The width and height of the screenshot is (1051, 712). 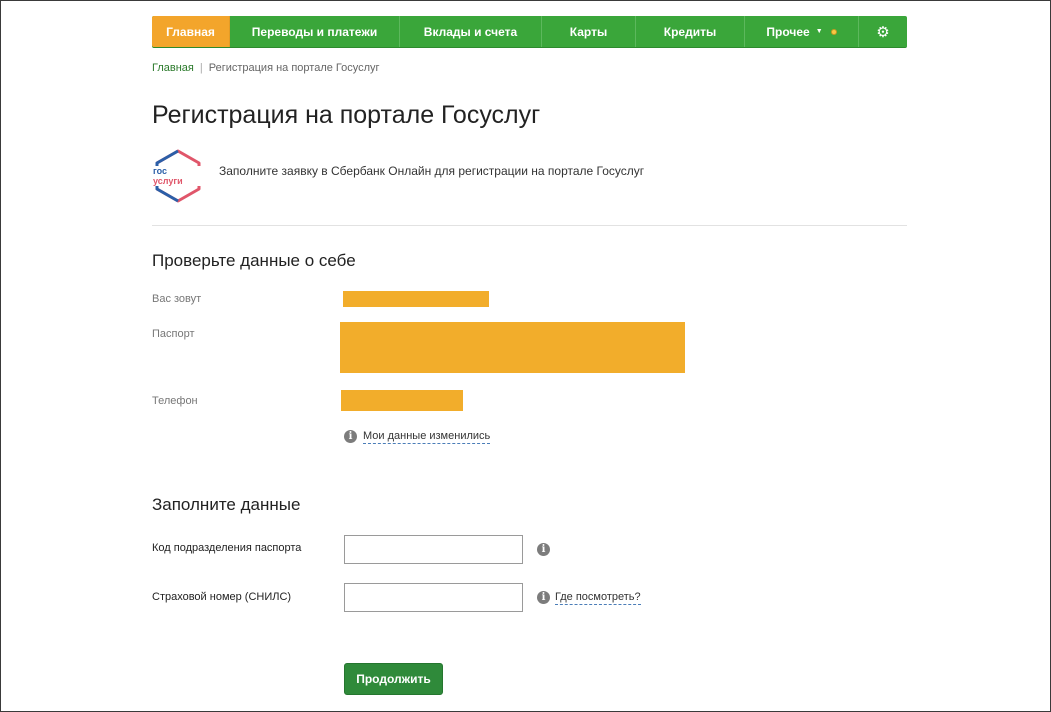 I want to click on my-data-changed-link: Мои данные изменились, so click(x=427, y=437).